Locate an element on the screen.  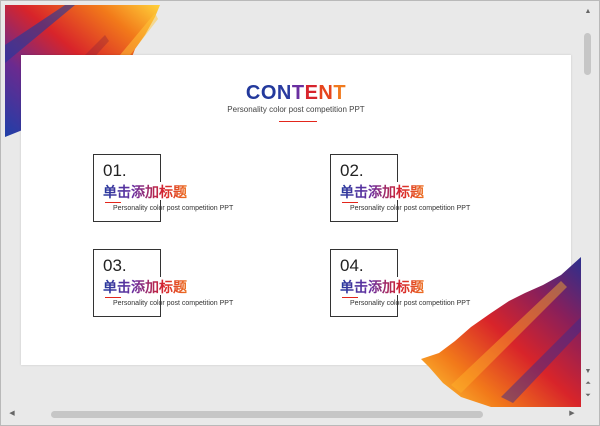
title-underline is located at coordinates (298, 121).